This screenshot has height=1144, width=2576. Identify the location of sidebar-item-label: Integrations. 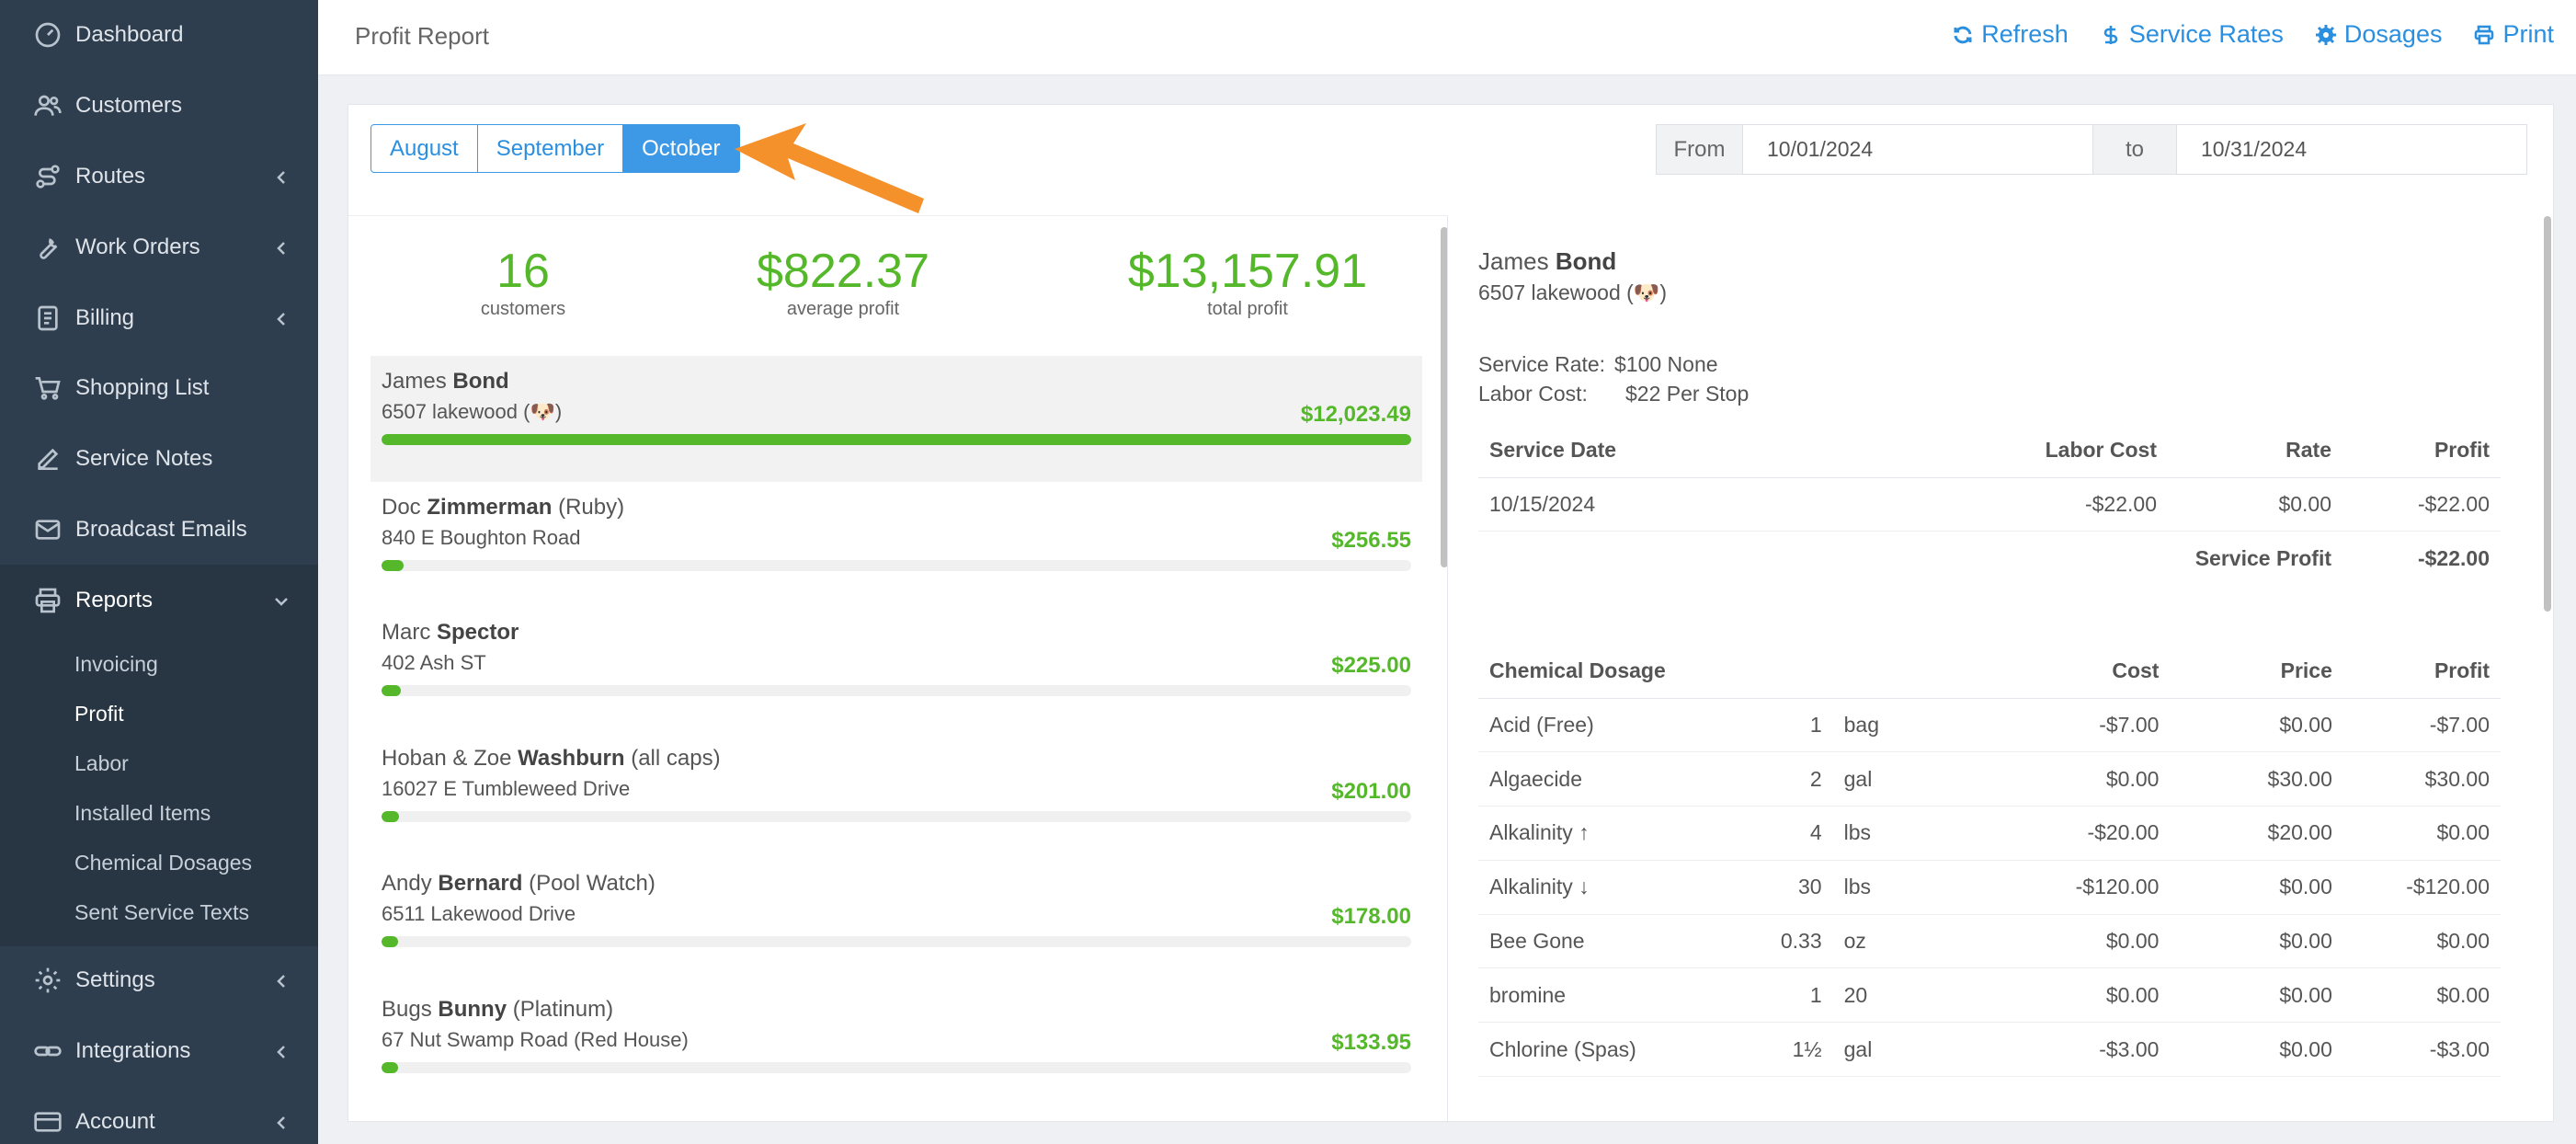
(133, 1051).